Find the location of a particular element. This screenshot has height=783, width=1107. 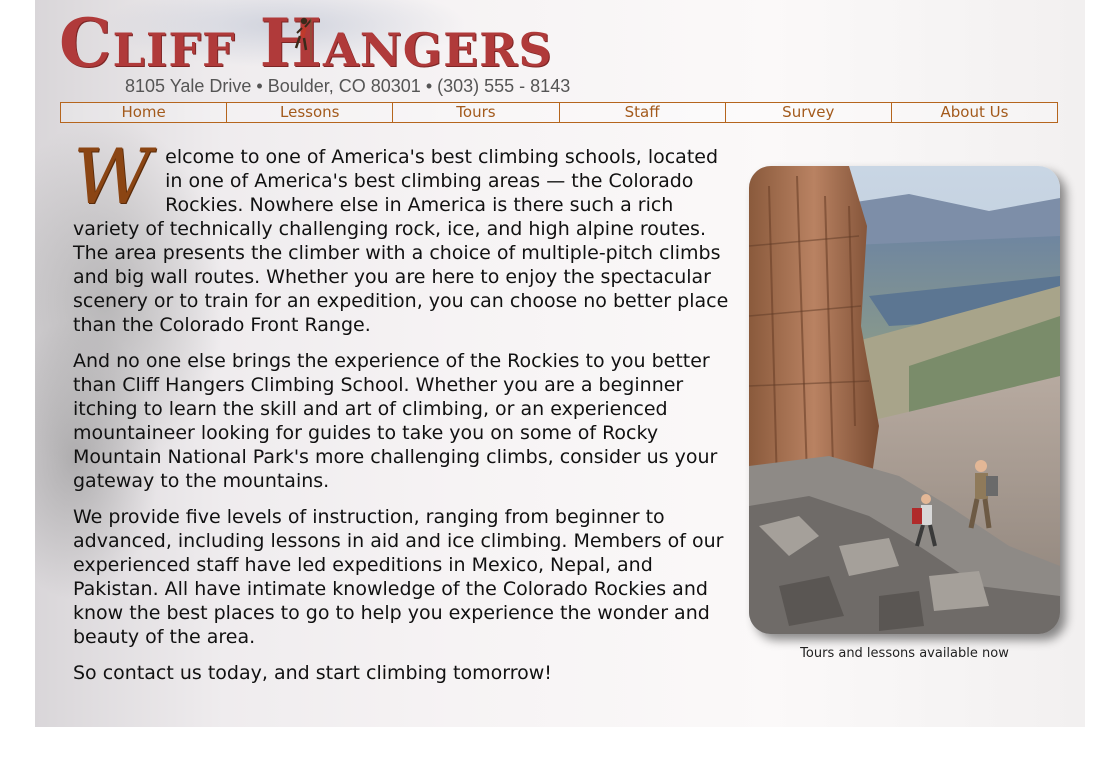

nav-about-us: About Us is located at coordinates (973, 112).